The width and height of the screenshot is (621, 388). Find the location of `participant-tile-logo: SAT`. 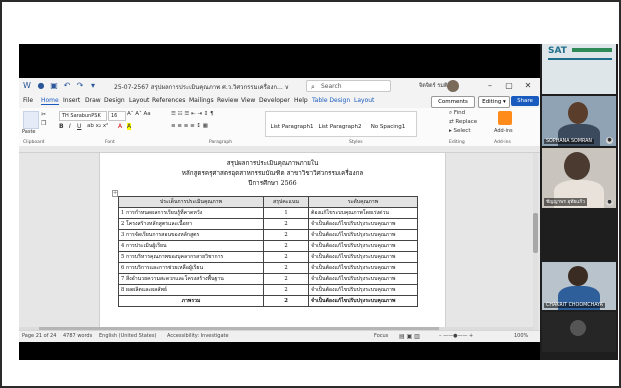

participant-tile-logo: SAT is located at coordinates (579, 69).